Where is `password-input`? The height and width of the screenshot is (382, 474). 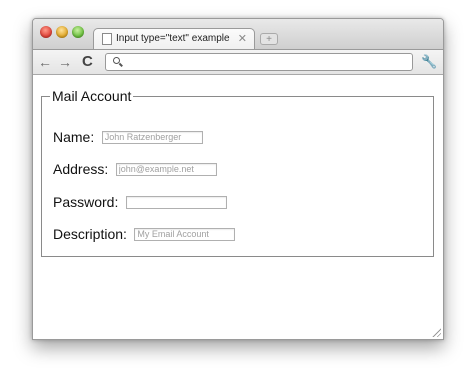
password-input is located at coordinates (176, 202).